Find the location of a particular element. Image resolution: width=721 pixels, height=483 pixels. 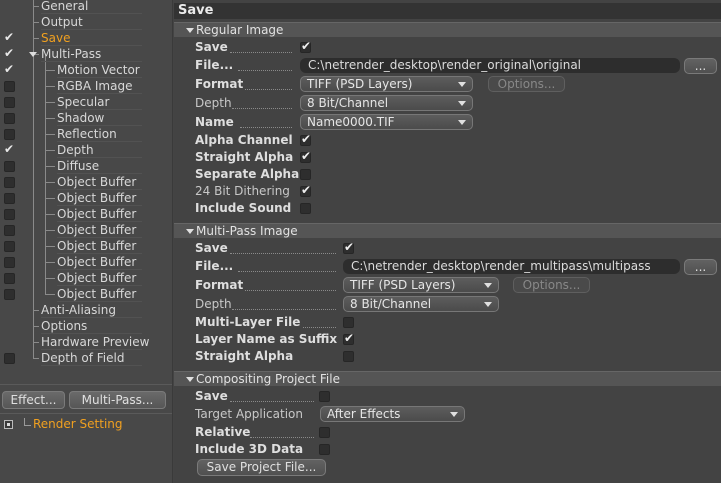

regular-format-dropdown: TIFF (PSD Layers) is located at coordinates (386, 84).